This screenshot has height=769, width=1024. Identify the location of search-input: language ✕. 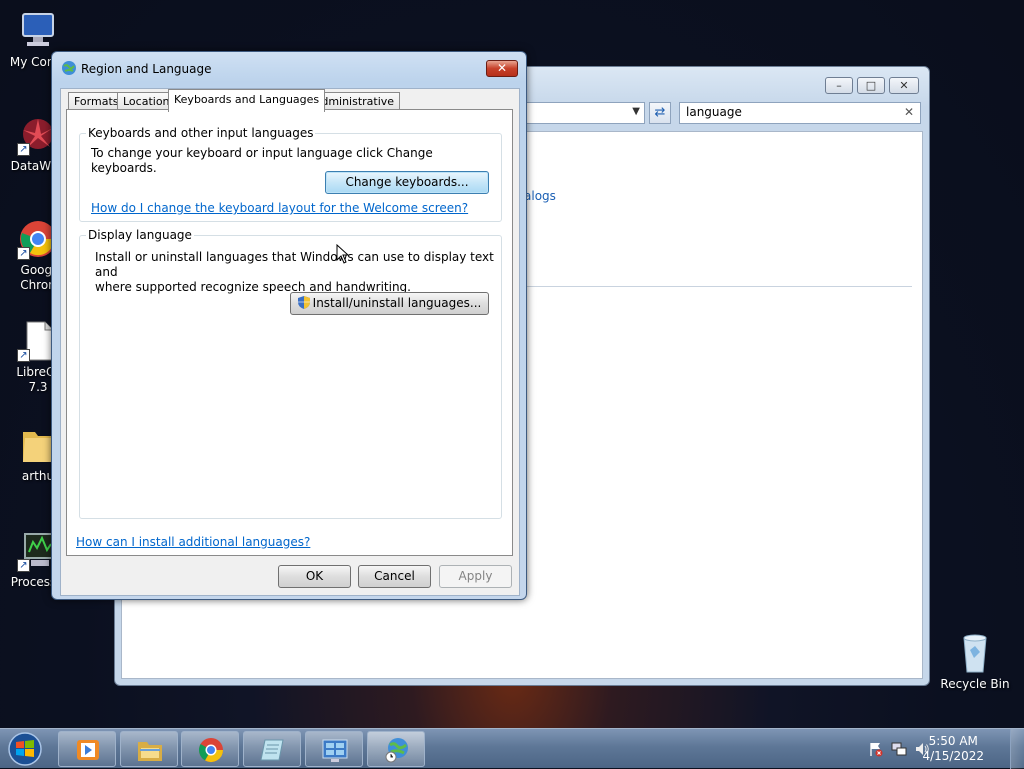
(800, 113).